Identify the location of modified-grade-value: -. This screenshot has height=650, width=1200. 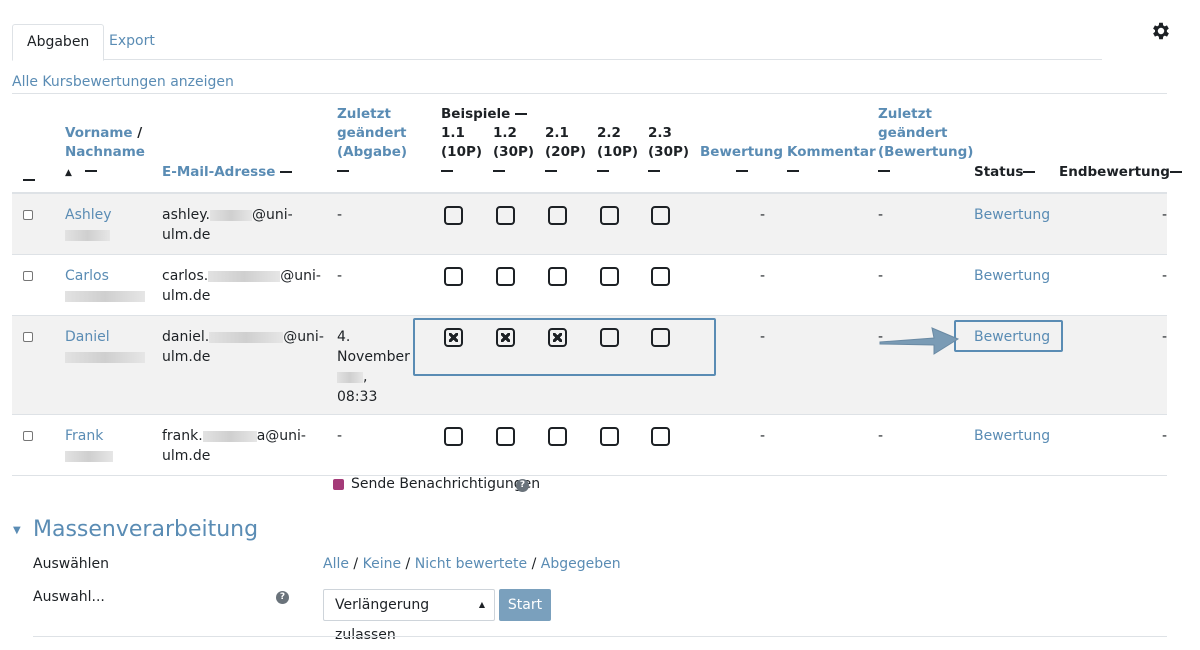
(881, 436).